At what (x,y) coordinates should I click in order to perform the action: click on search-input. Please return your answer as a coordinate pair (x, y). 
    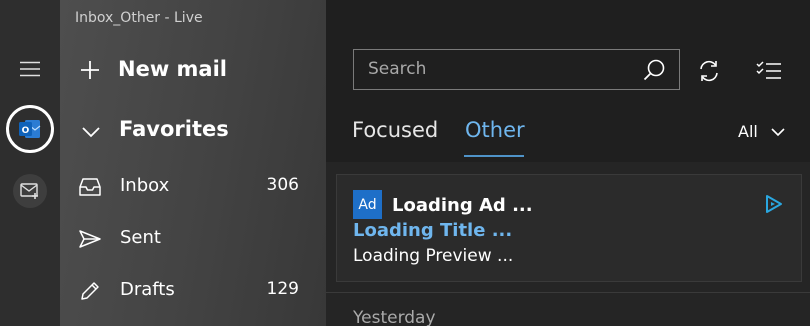
    Looking at the image, I should click on (498, 69).